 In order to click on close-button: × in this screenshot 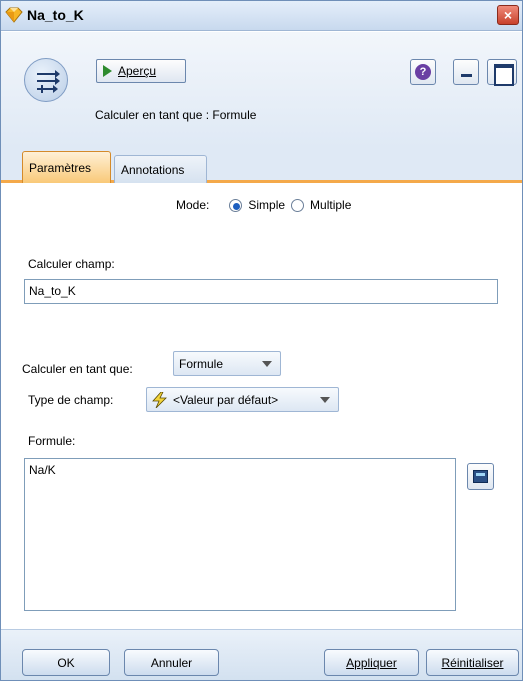, I will do `click(508, 15)`.